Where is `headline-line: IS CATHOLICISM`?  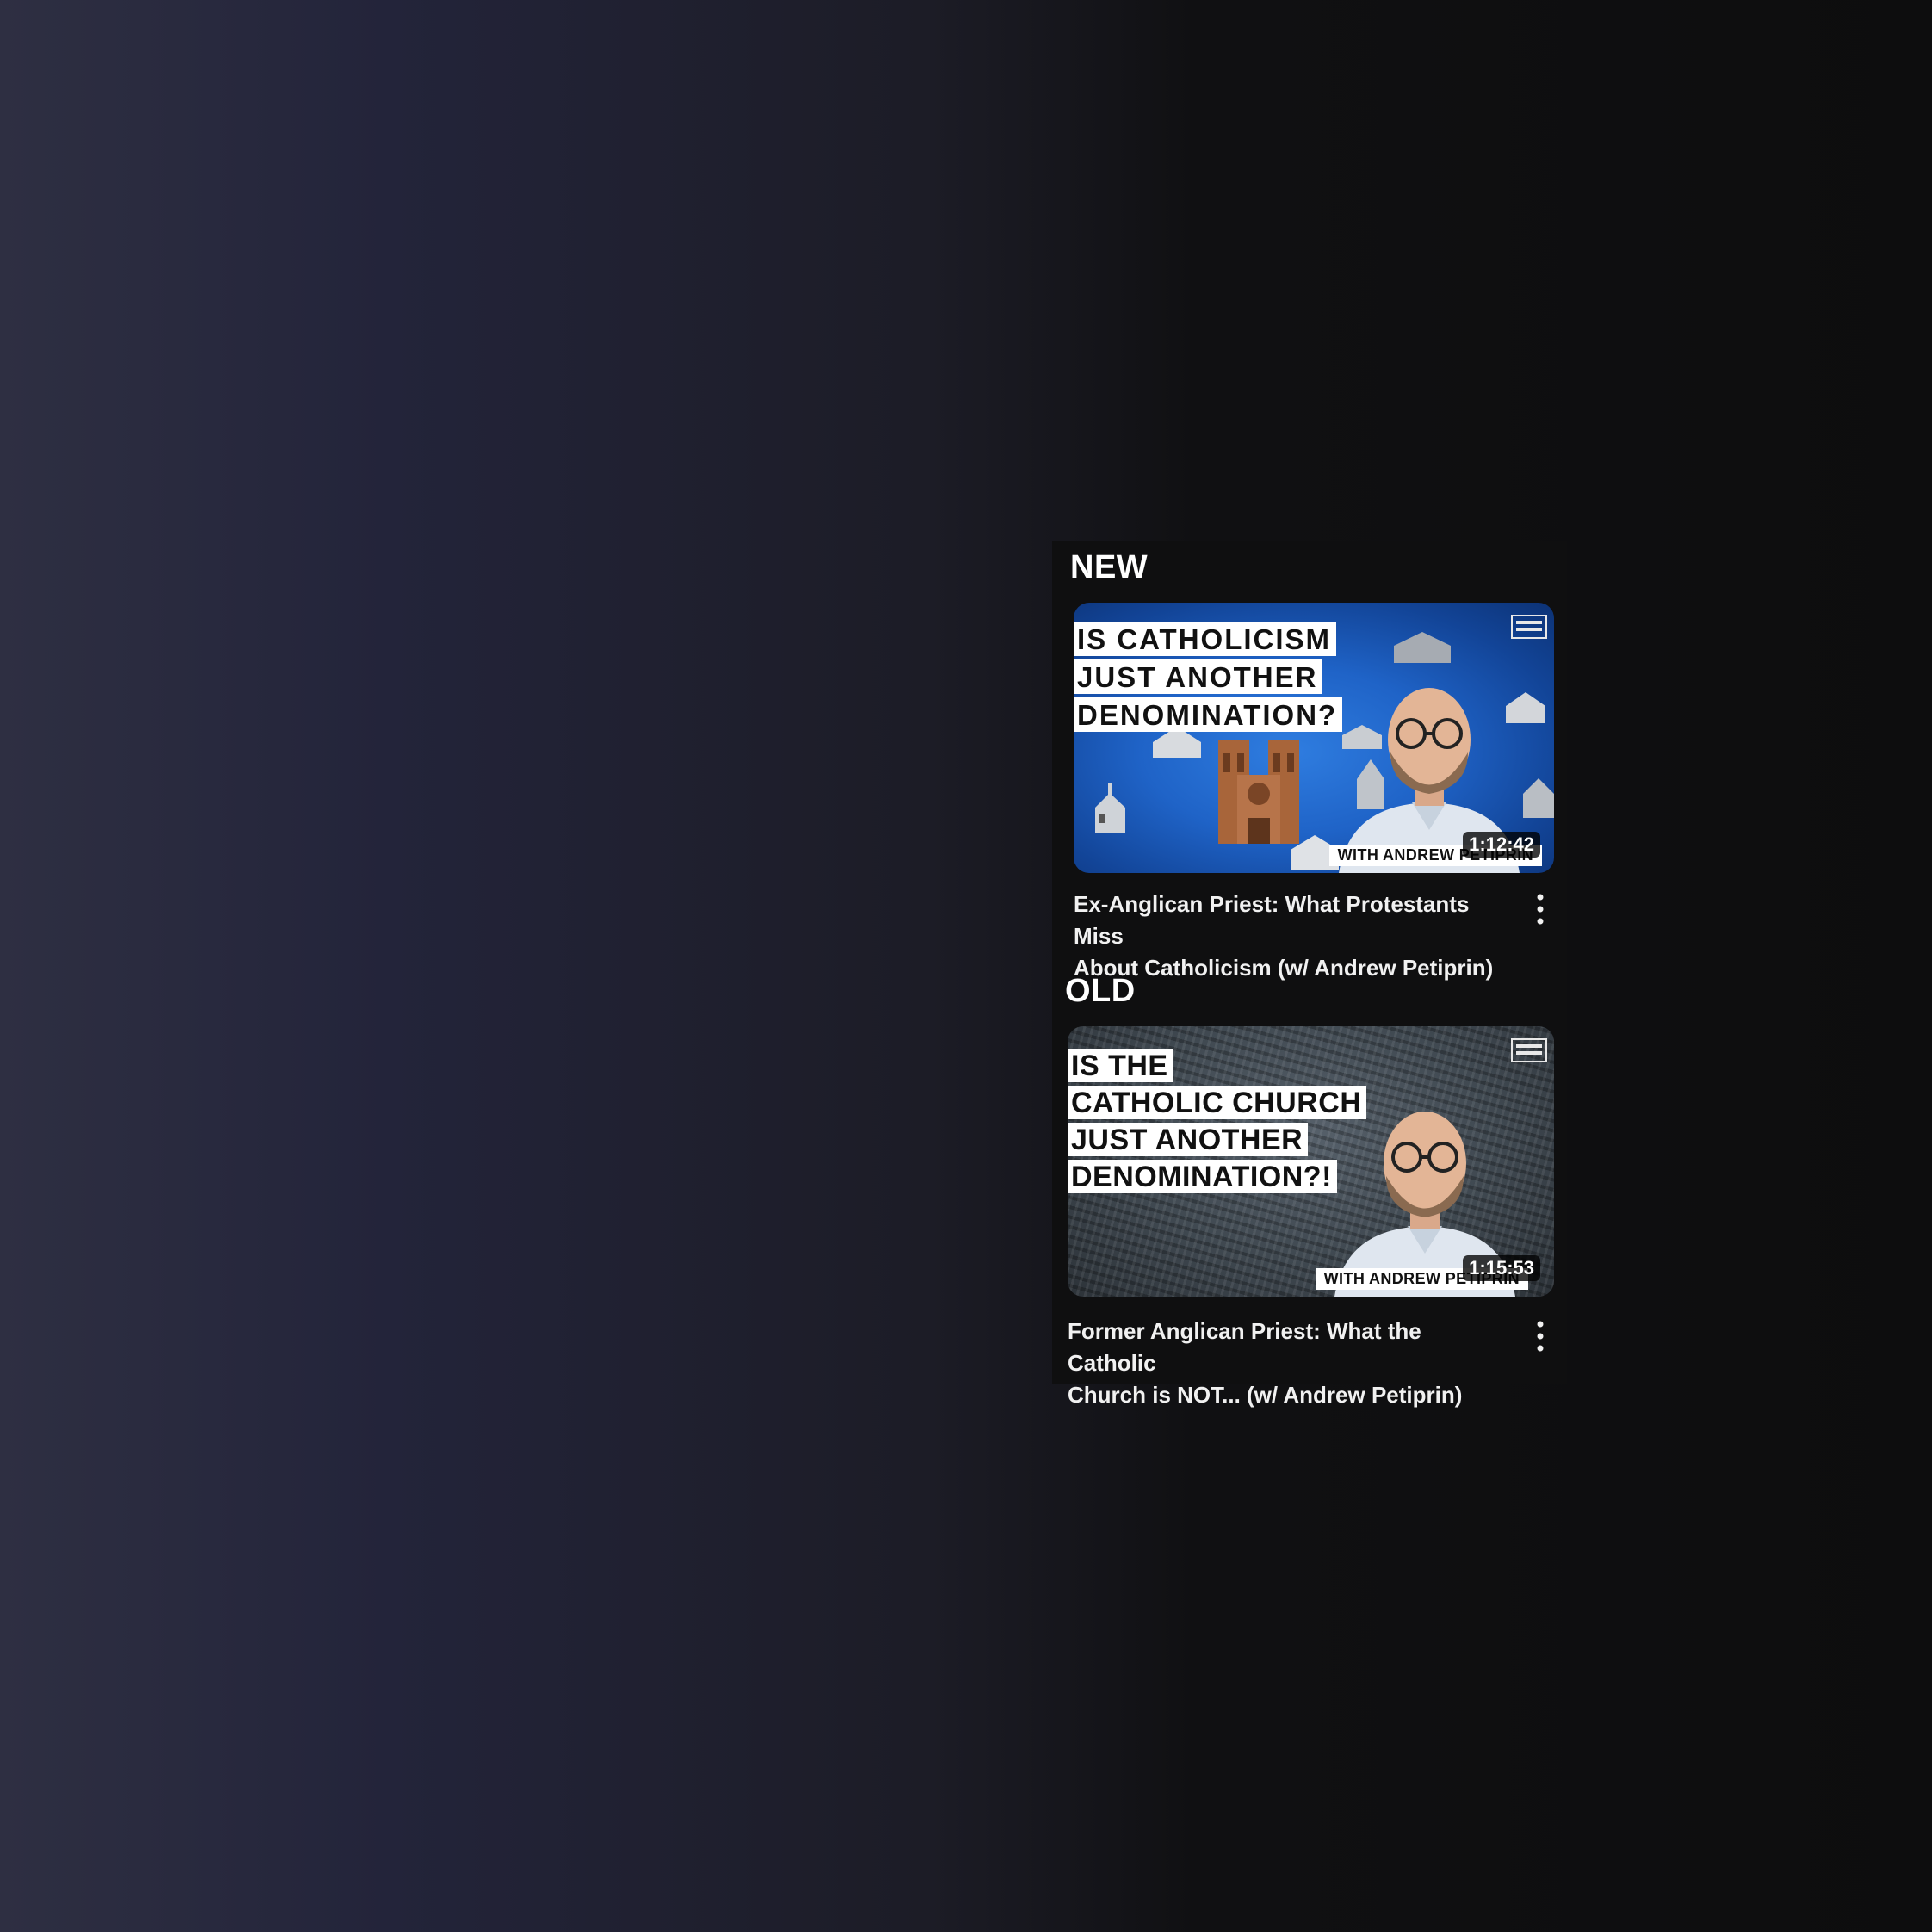
headline-line: IS CATHOLICISM is located at coordinates (1205, 639).